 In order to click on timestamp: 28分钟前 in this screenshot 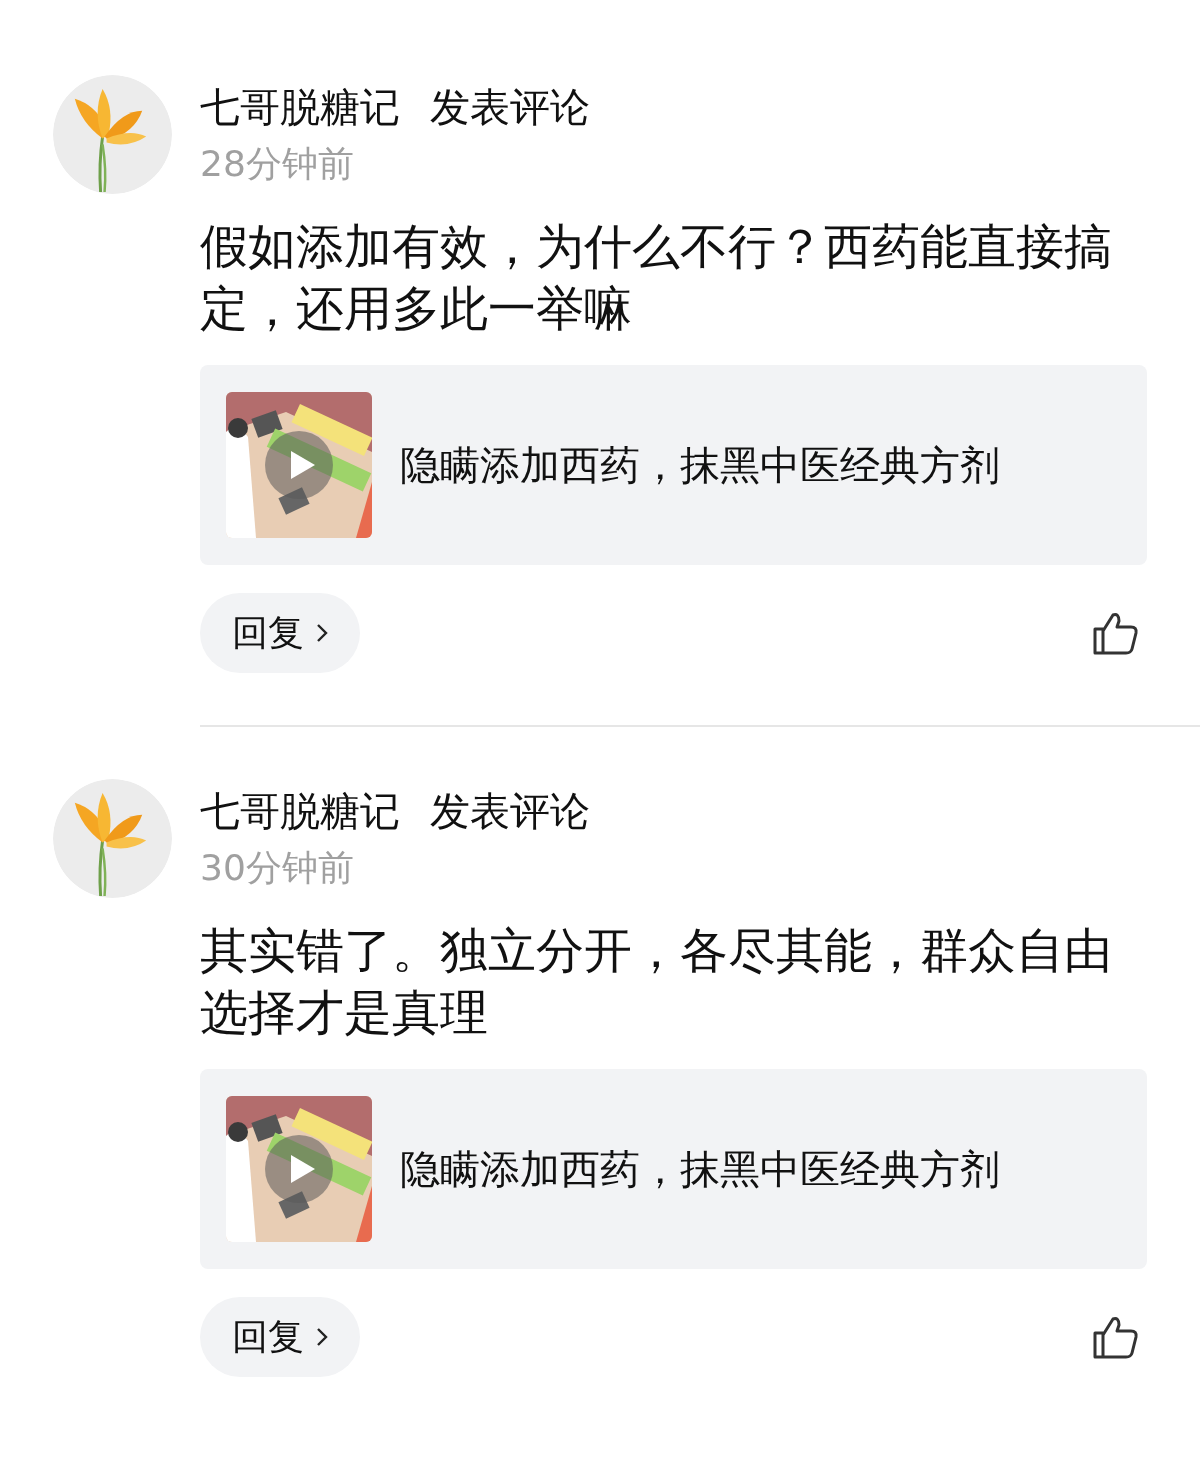, I will do `click(277, 164)`.